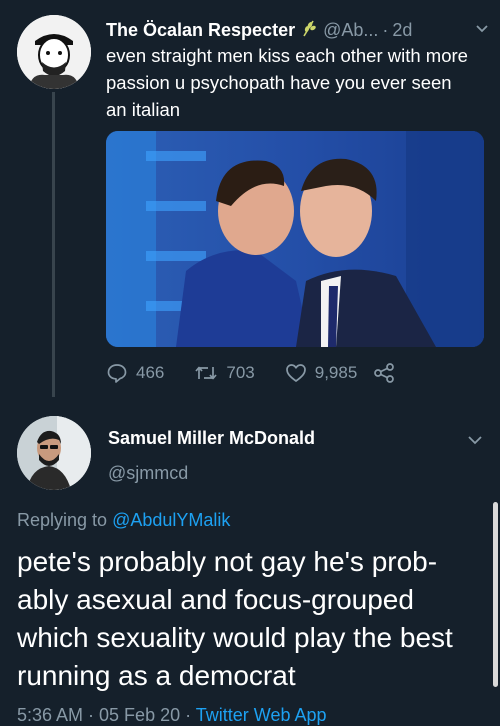 Image resolution: width=500 pixels, height=726 pixels. What do you see at coordinates (206, 373) in the screenshot?
I see `retweet-icon` at bounding box center [206, 373].